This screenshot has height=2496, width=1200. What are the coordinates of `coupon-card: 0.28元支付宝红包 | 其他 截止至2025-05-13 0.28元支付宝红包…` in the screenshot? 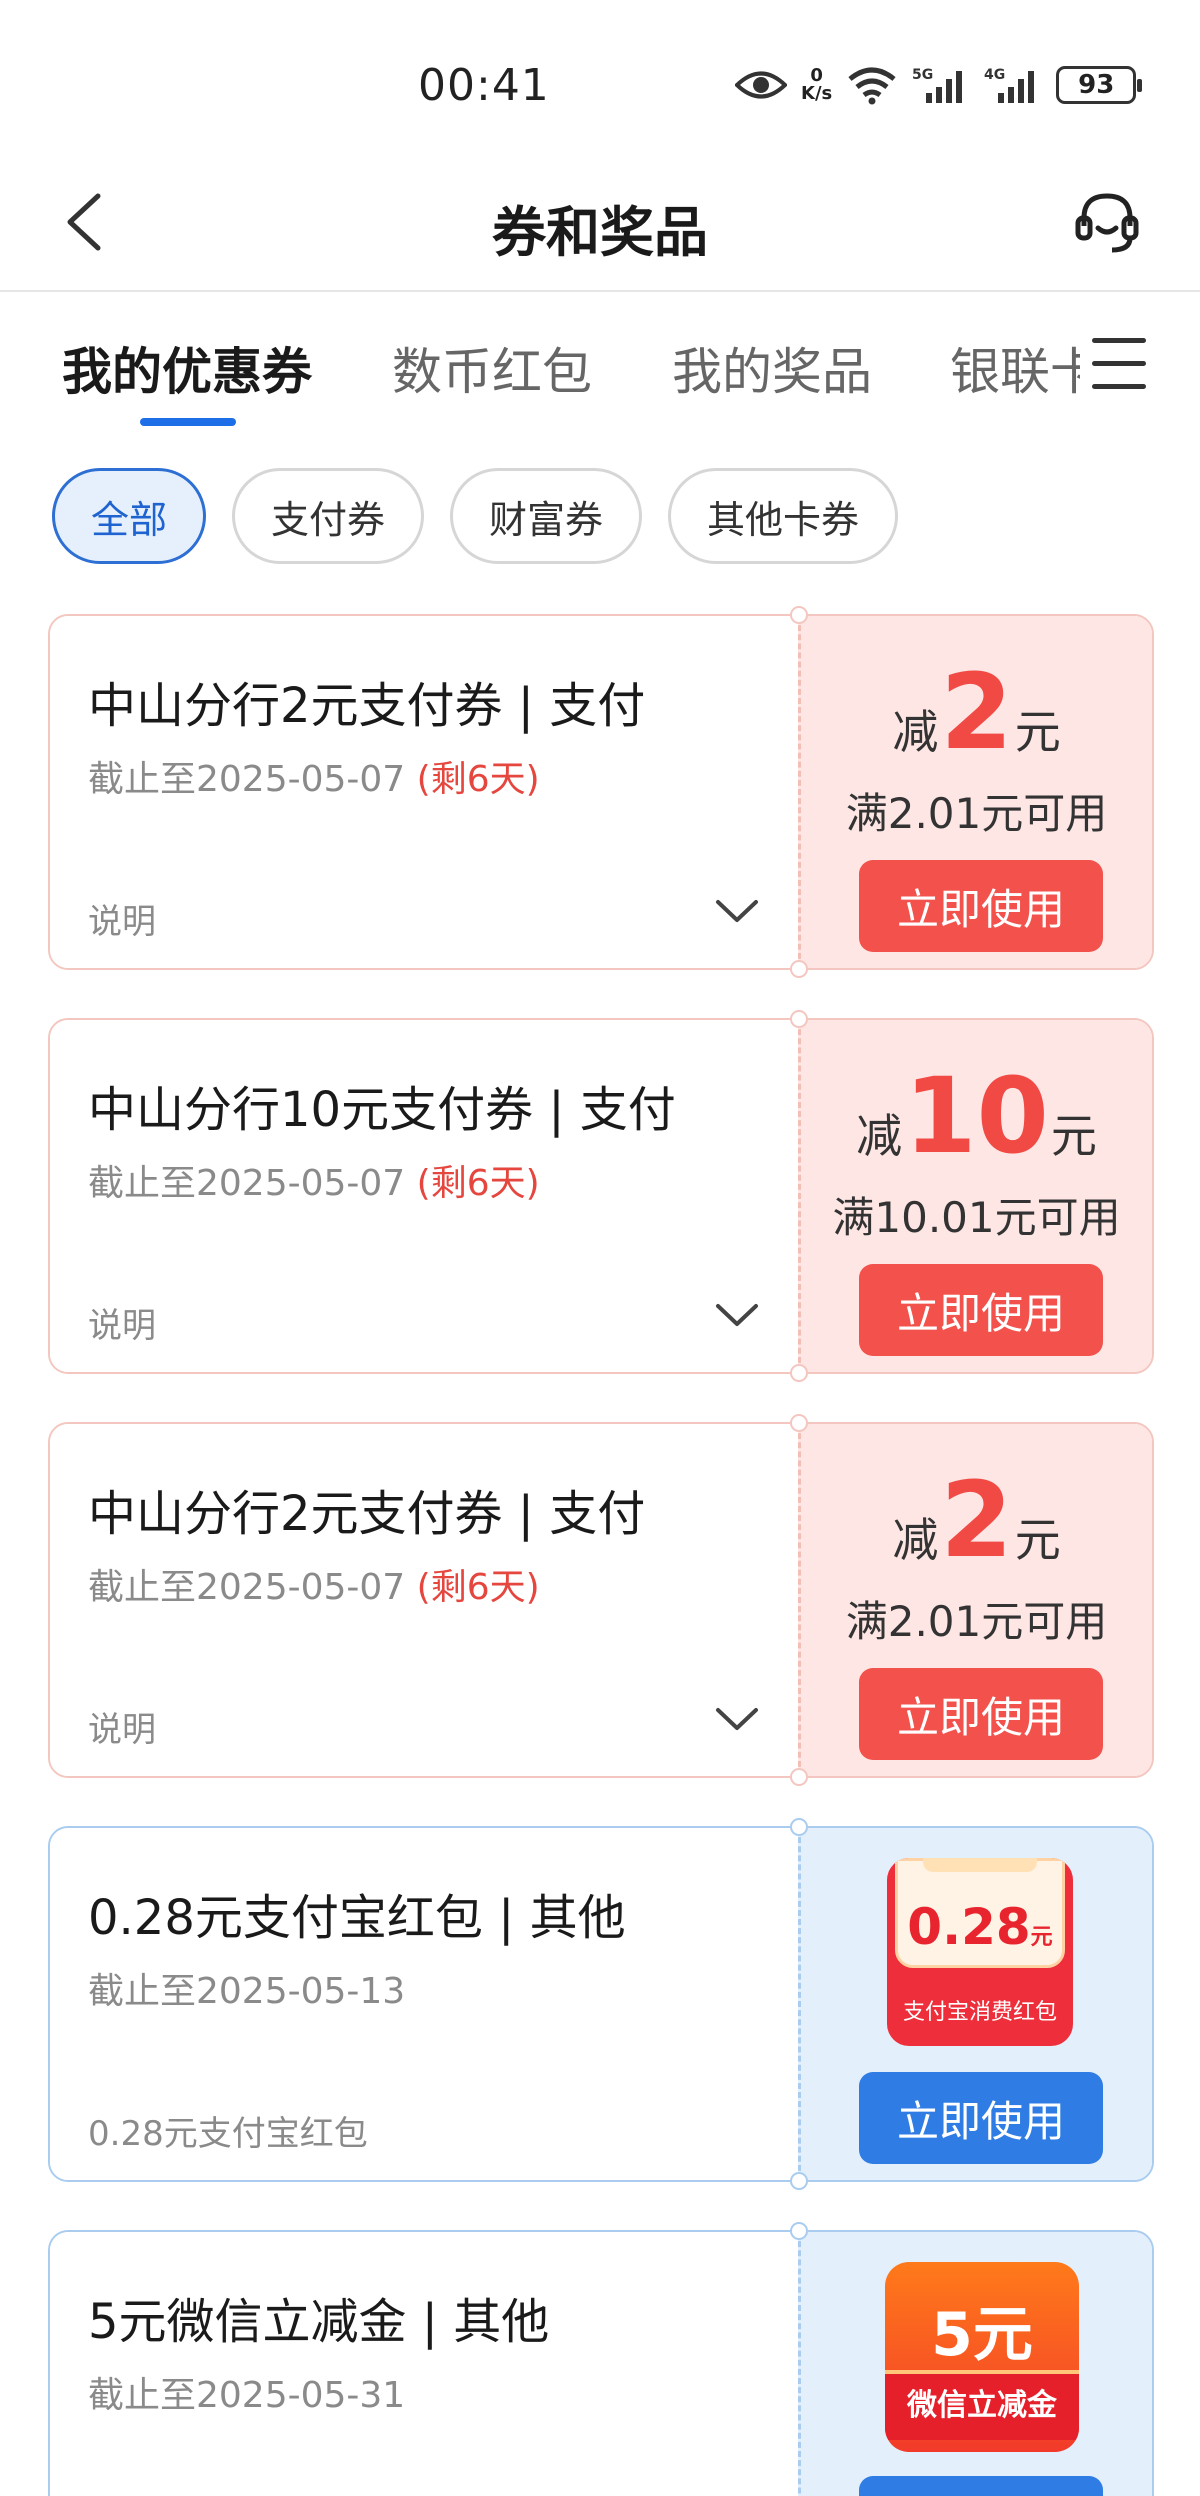 It's located at (601, 2004).